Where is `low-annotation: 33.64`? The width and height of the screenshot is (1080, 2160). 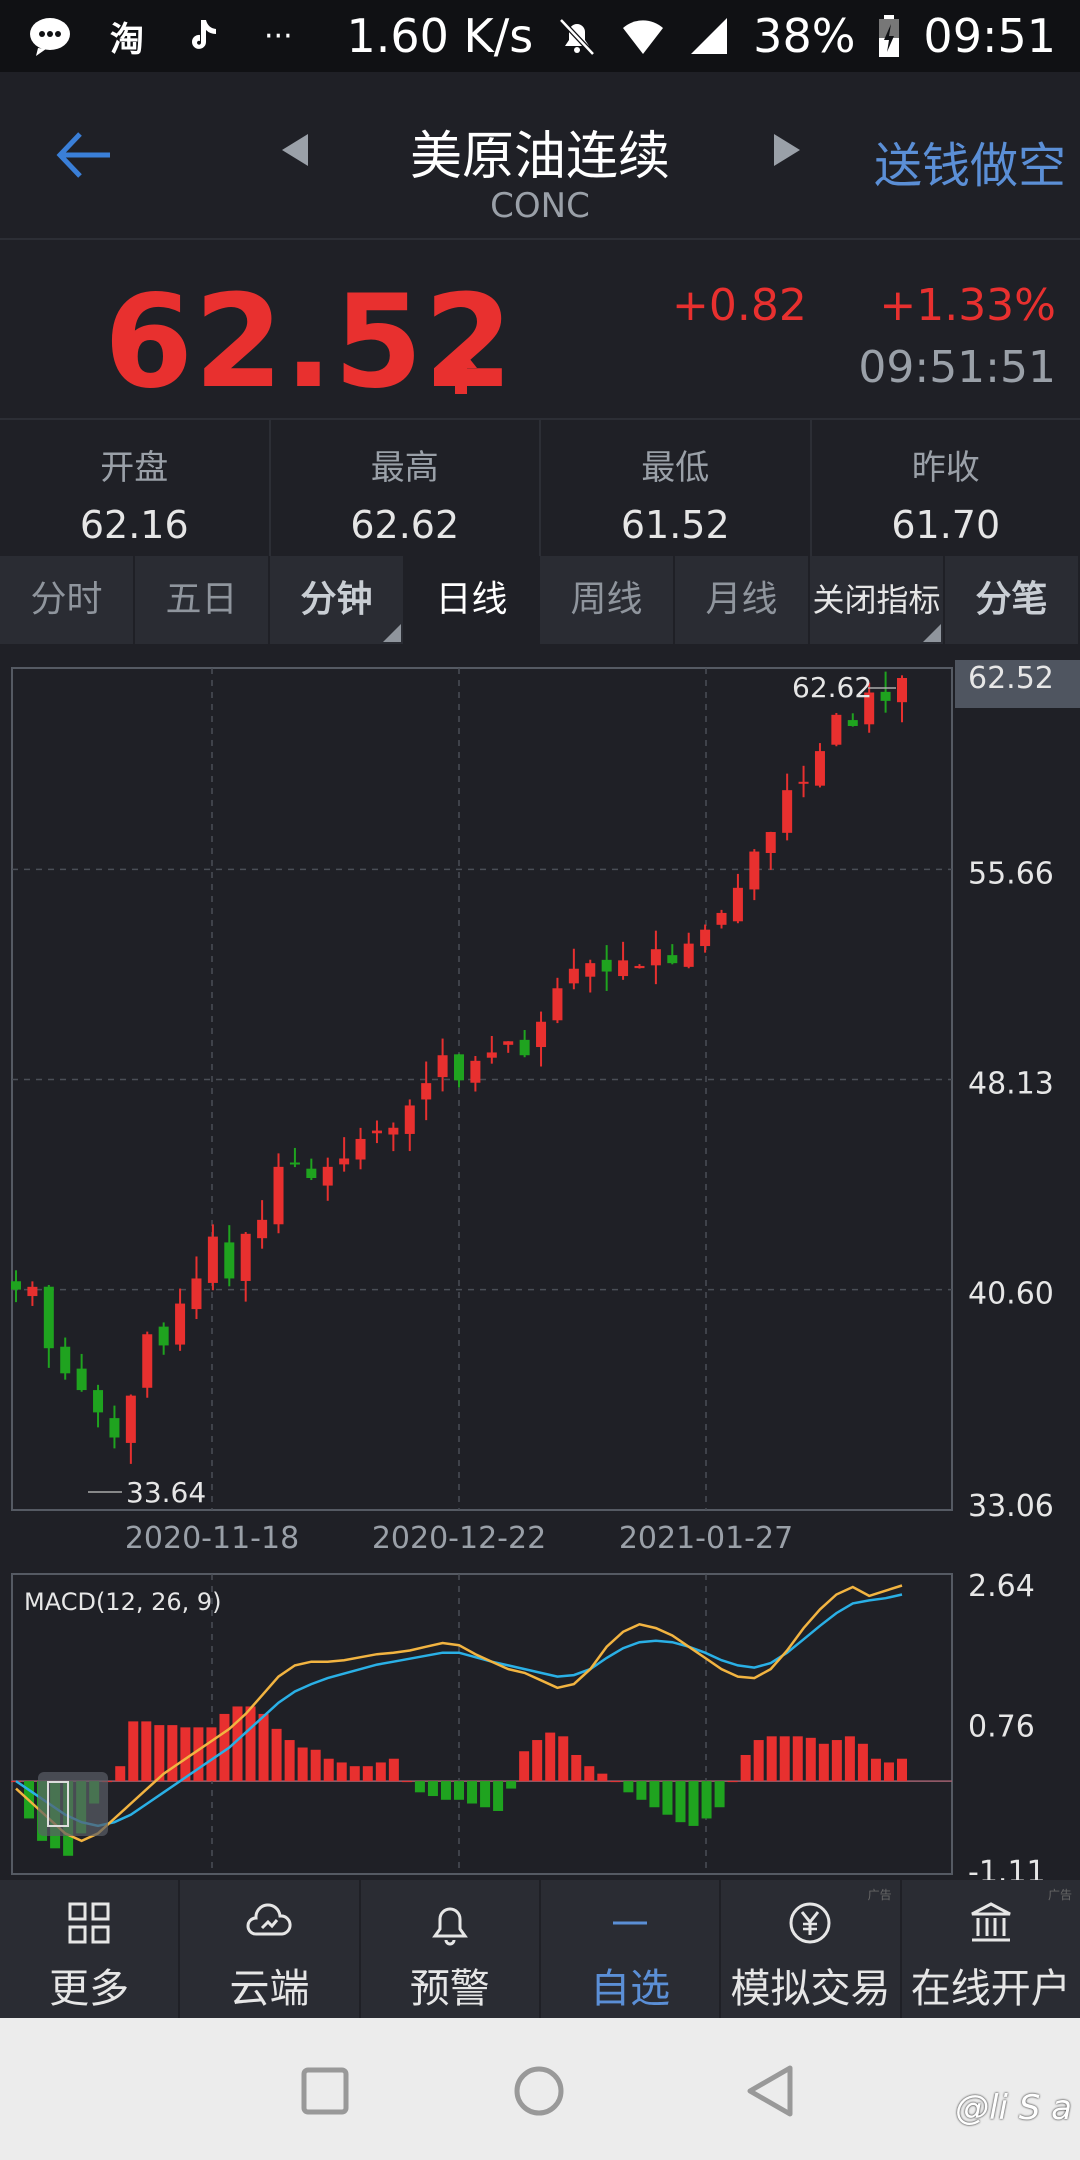
low-annotation: 33.64 is located at coordinates (166, 1492).